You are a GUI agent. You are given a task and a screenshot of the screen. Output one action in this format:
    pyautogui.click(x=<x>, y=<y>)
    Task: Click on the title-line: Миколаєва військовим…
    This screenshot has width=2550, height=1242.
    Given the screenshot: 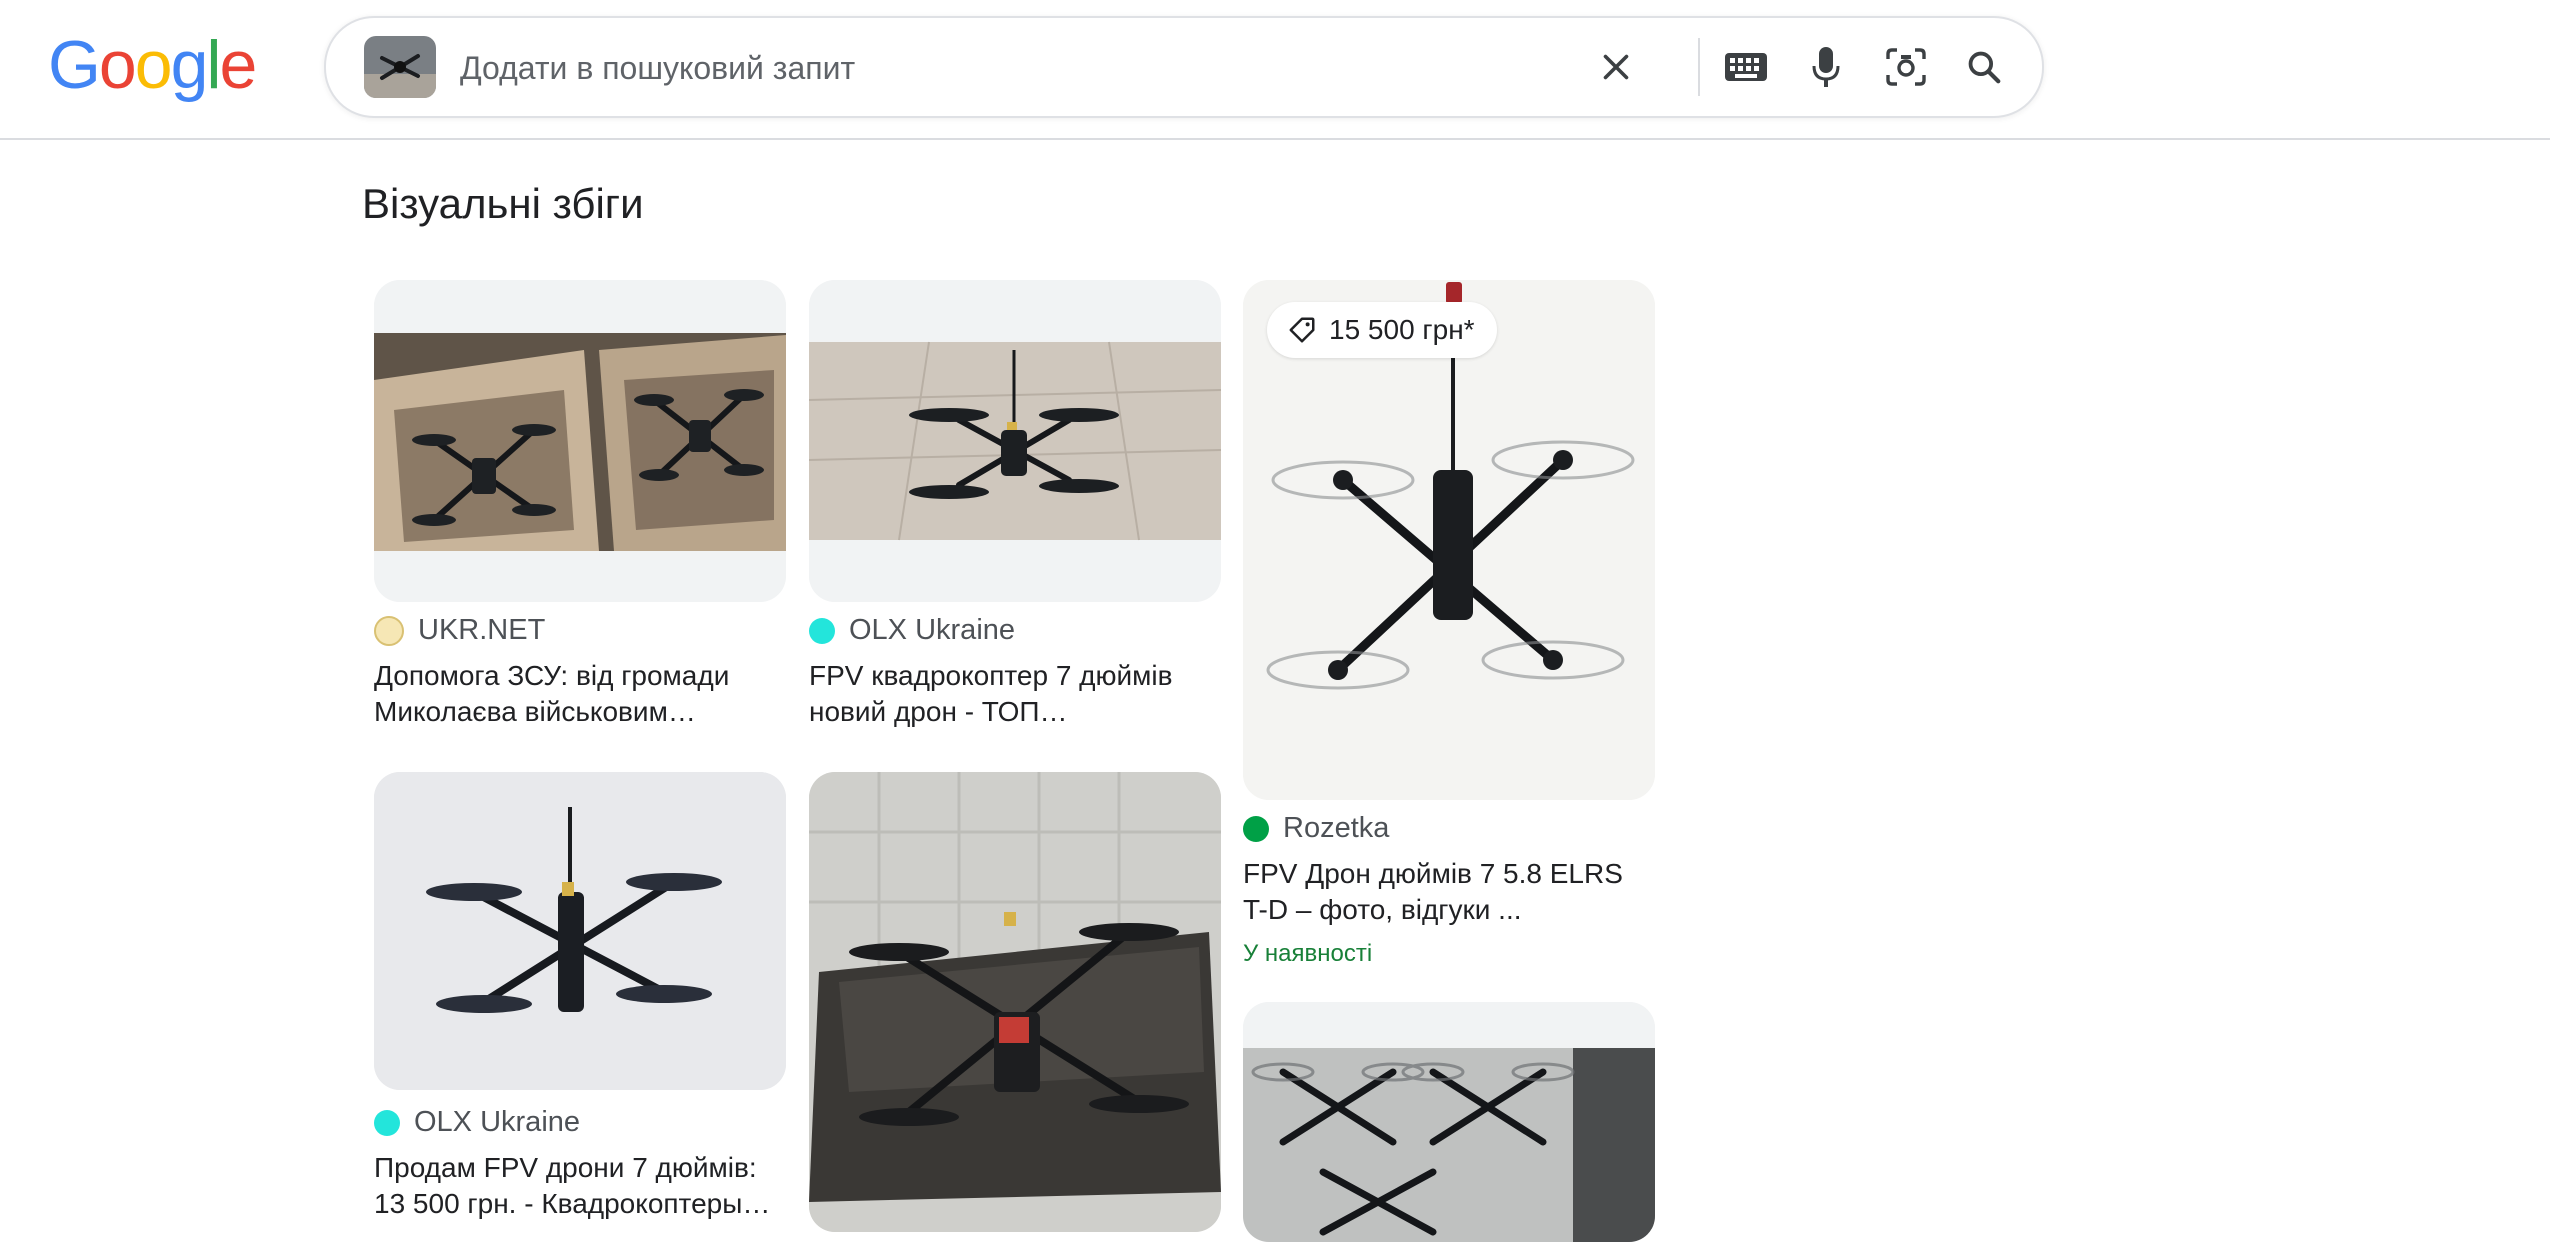 What is the action you would take?
    pyautogui.click(x=535, y=711)
    